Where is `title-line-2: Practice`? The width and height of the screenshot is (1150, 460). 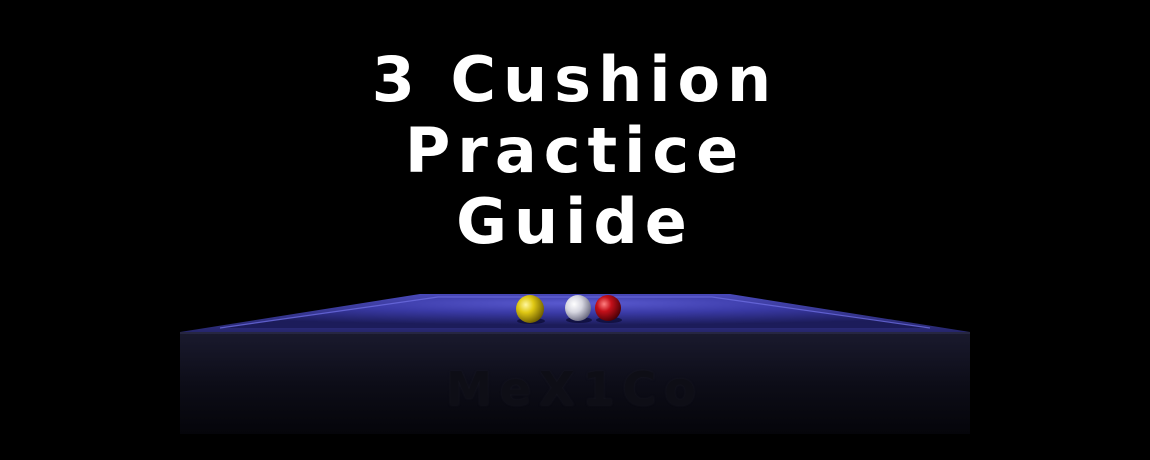 title-line-2: Practice is located at coordinates (575, 150).